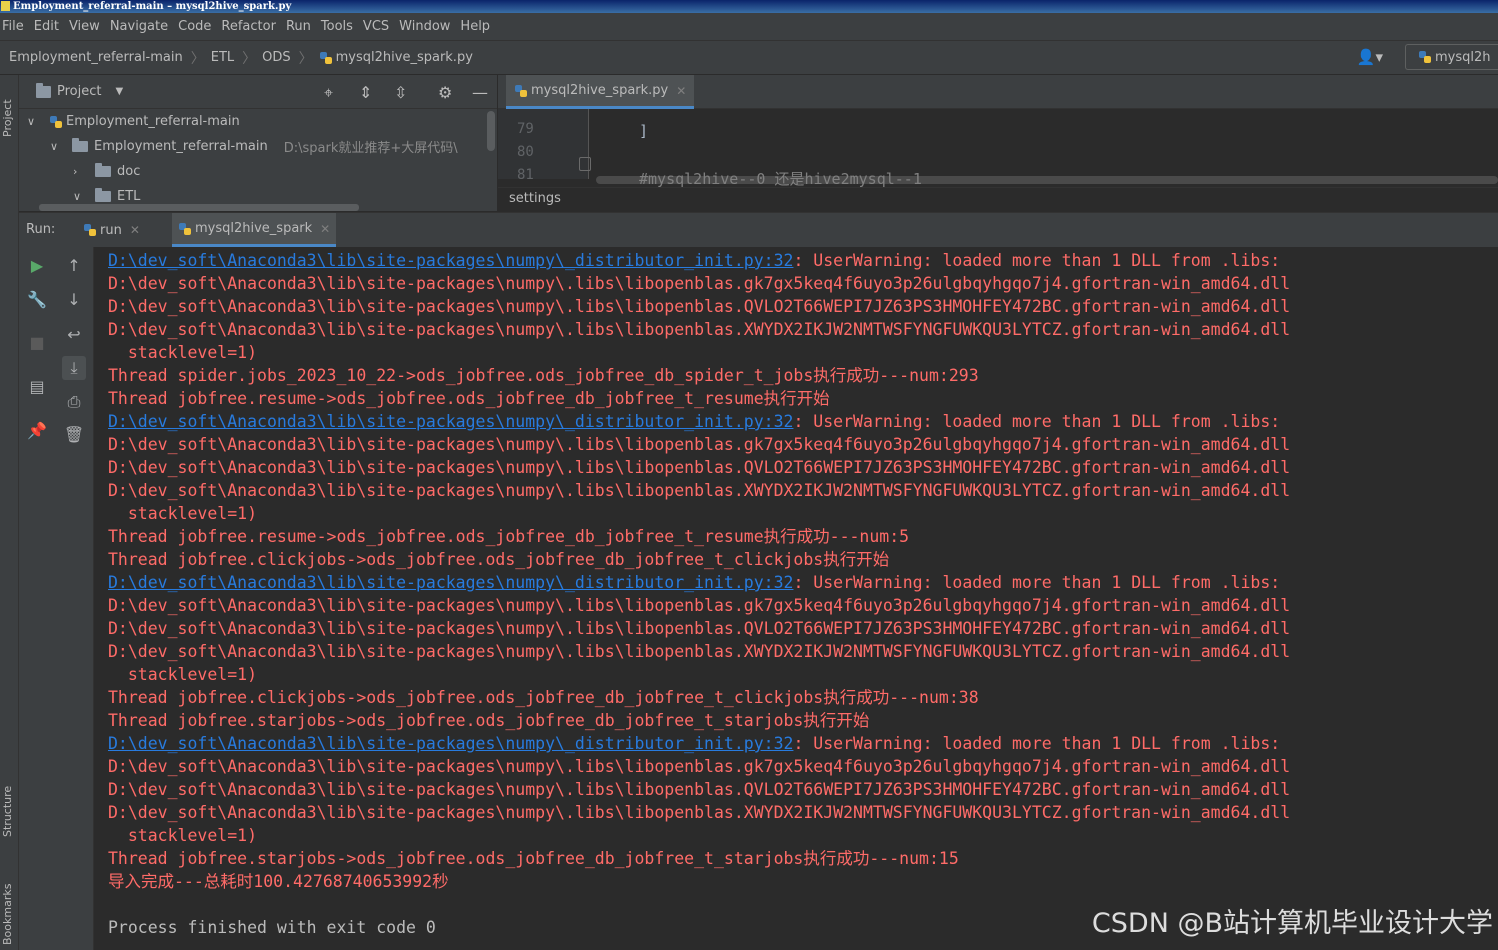 This screenshot has height=950, width=1498. I want to click on run-tab-label: mysql2hive_spark, so click(254, 228).